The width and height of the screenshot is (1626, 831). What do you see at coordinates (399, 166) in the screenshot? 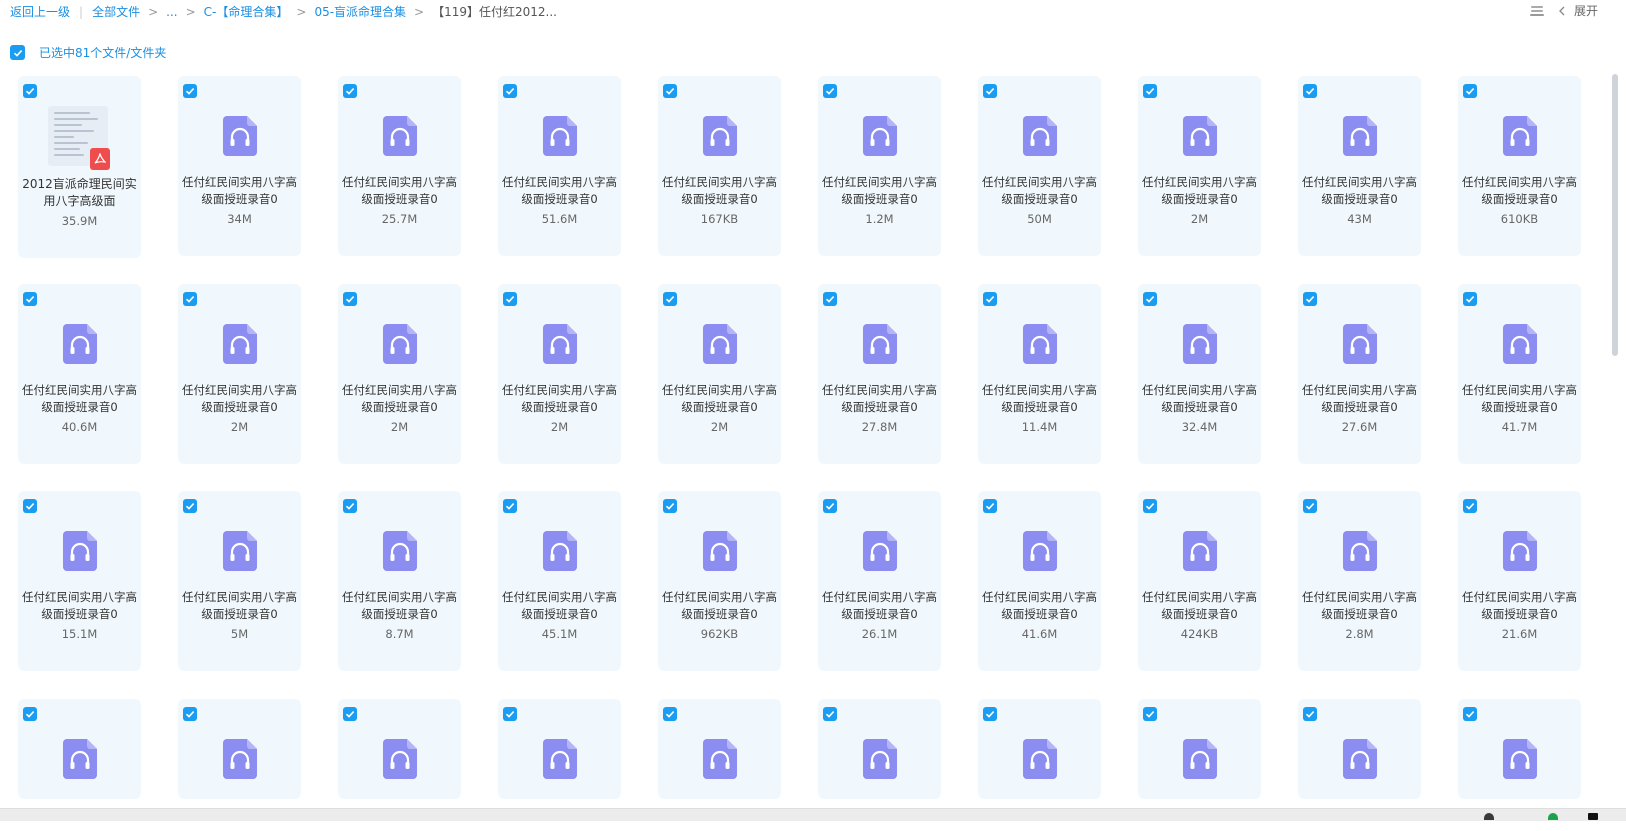
I see `file-tile-audio: 任付红民间实用八字高级面授班录音0 25.7M` at bounding box center [399, 166].